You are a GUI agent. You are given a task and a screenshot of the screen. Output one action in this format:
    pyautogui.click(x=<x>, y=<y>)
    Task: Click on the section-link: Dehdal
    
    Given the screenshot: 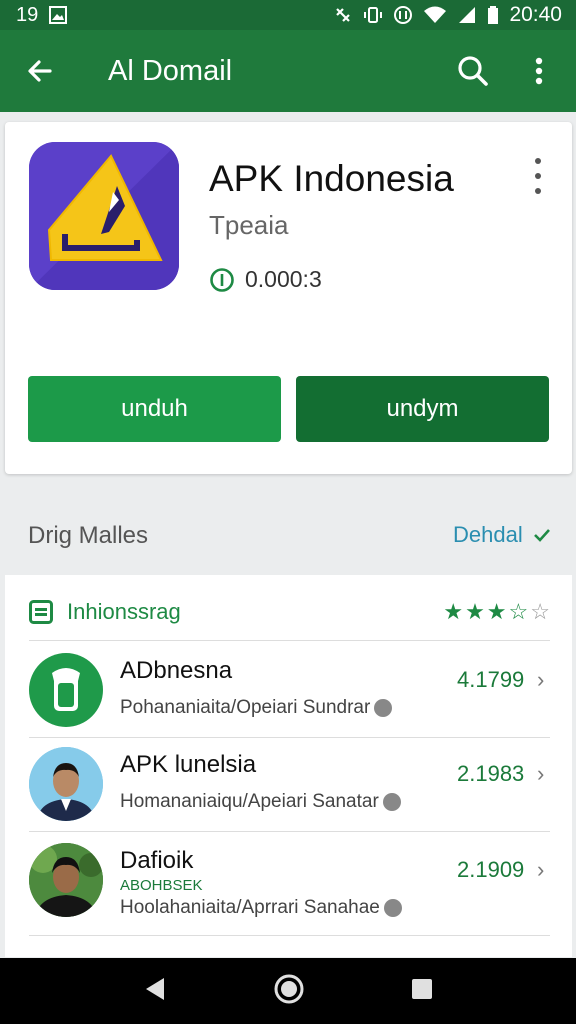 What is the action you would take?
    pyautogui.click(x=502, y=535)
    